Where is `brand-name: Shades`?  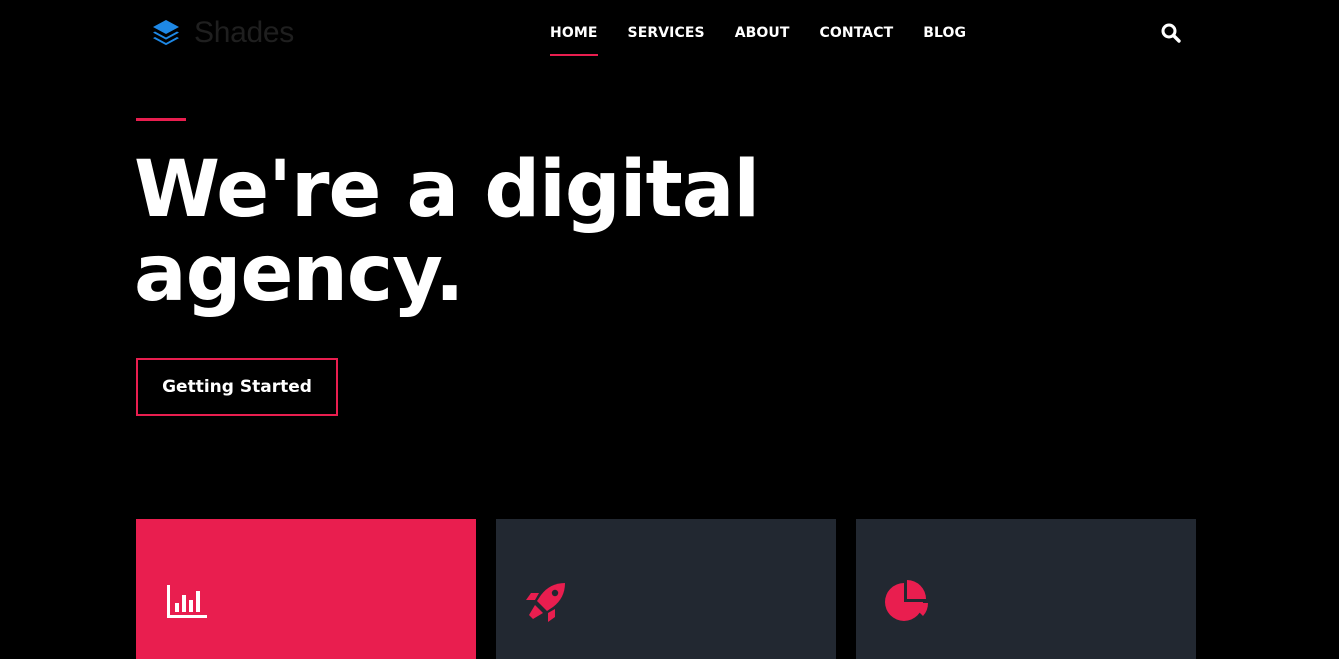 brand-name: Shades is located at coordinates (244, 32).